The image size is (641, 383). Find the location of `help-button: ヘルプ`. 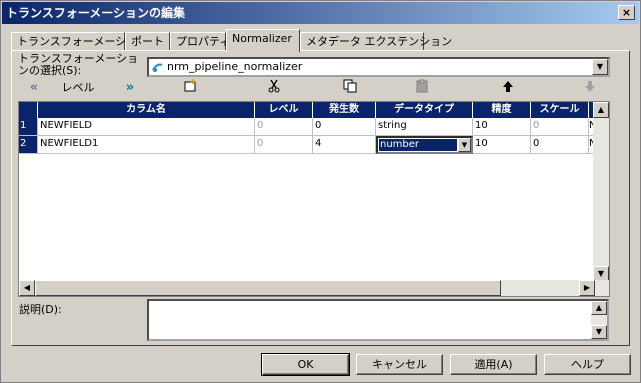

help-button: ヘルプ is located at coordinates (587, 364).